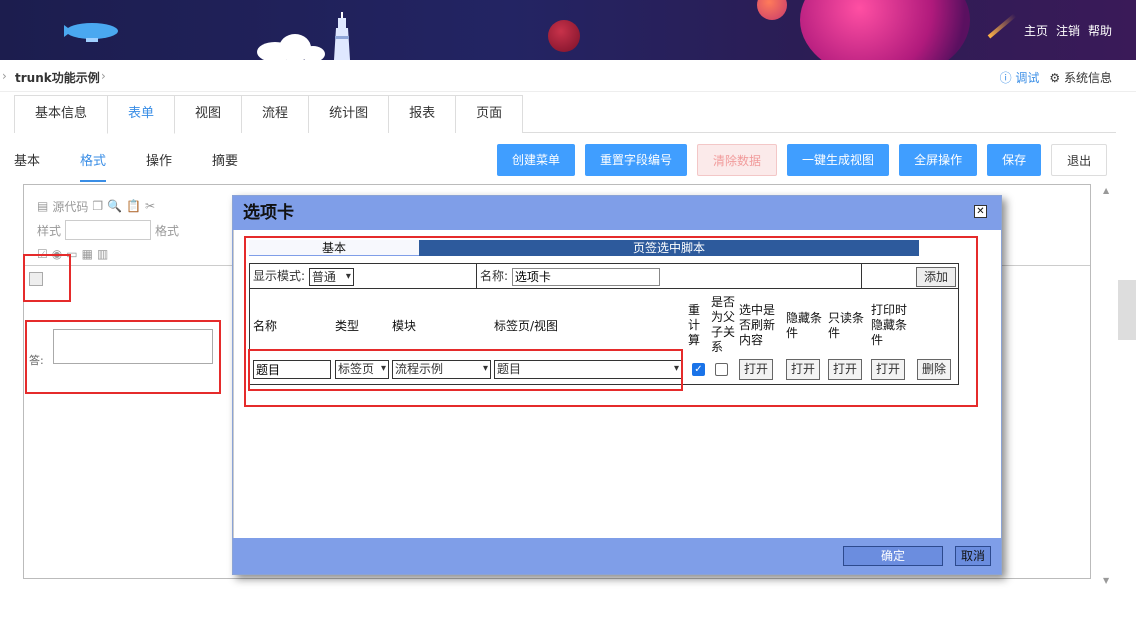 The image size is (1136, 625). I want to click on style-label: 样式, so click(49, 230).